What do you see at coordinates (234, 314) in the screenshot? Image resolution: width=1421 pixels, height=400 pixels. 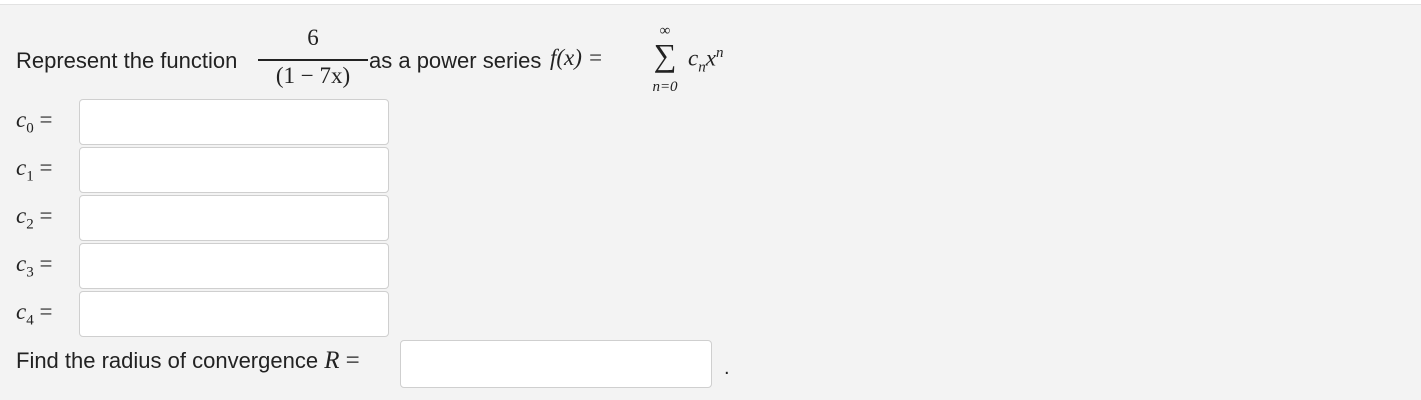 I see `coefficient-input-c4` at bounding box center [234, 314].